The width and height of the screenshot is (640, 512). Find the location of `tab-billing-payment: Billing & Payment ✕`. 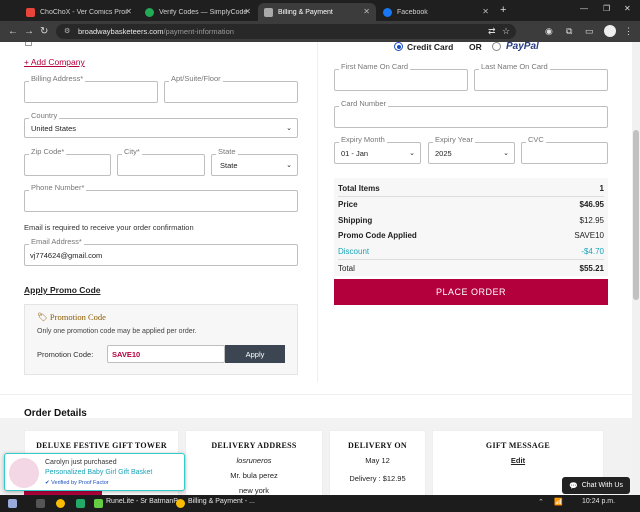

tab-billing-payment: Billing & Payment ✕ is located at coordinates (317, 12).